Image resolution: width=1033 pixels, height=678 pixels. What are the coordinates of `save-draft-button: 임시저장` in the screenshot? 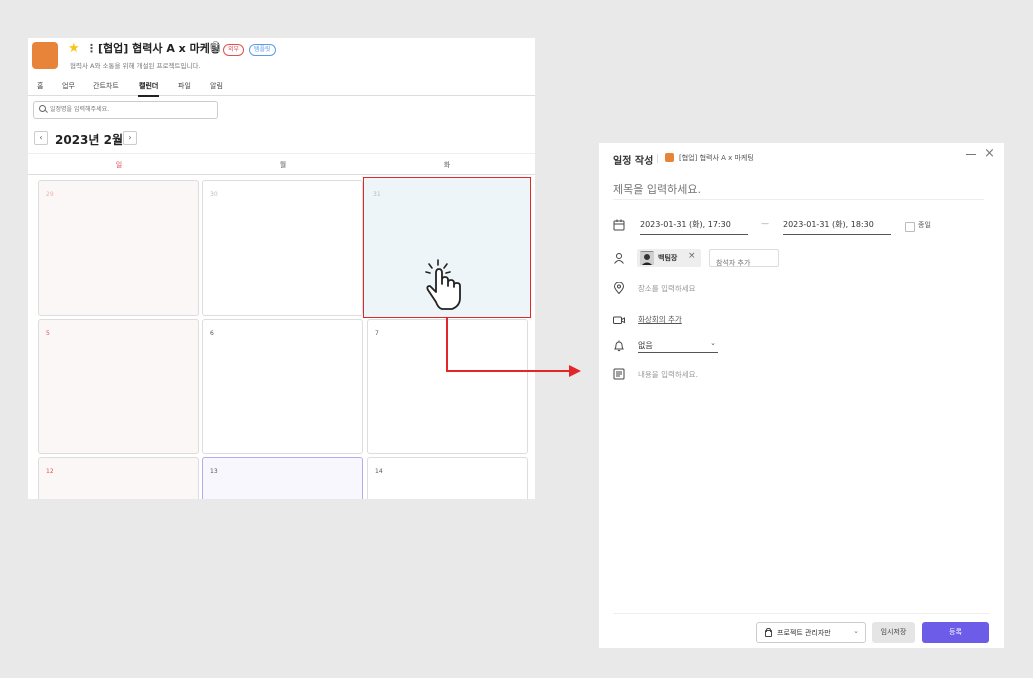 It's located at (893, 632).